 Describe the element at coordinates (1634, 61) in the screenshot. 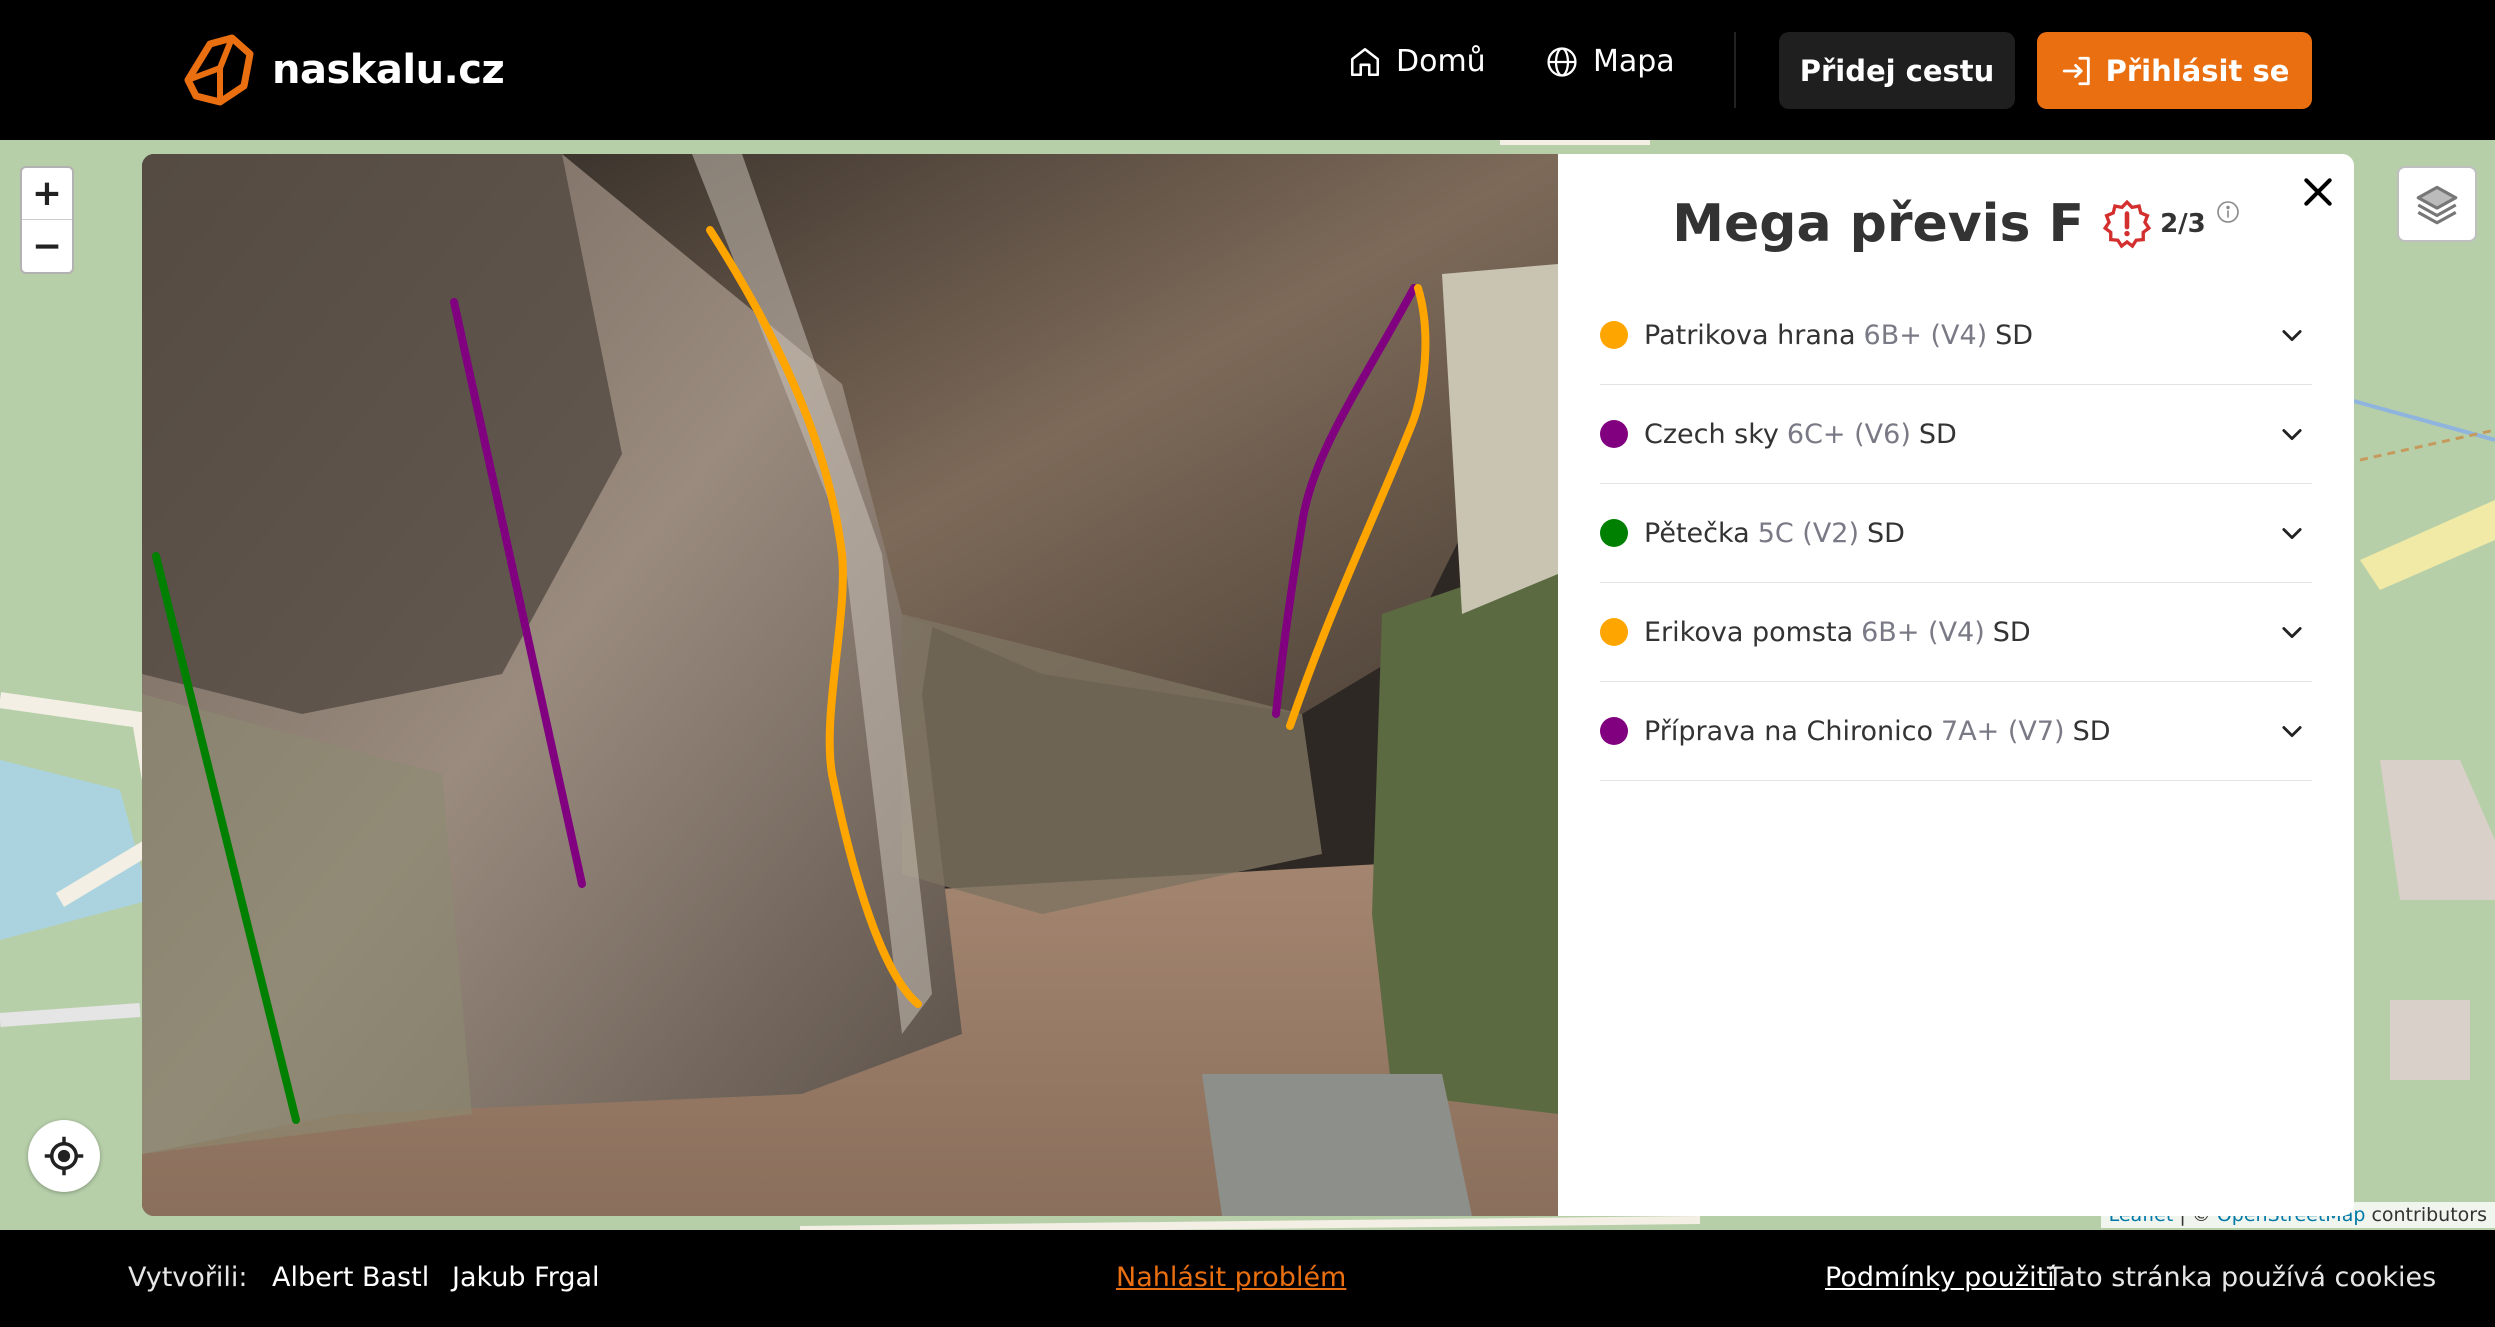

I see `nav-map-label: Mapa` at that location.